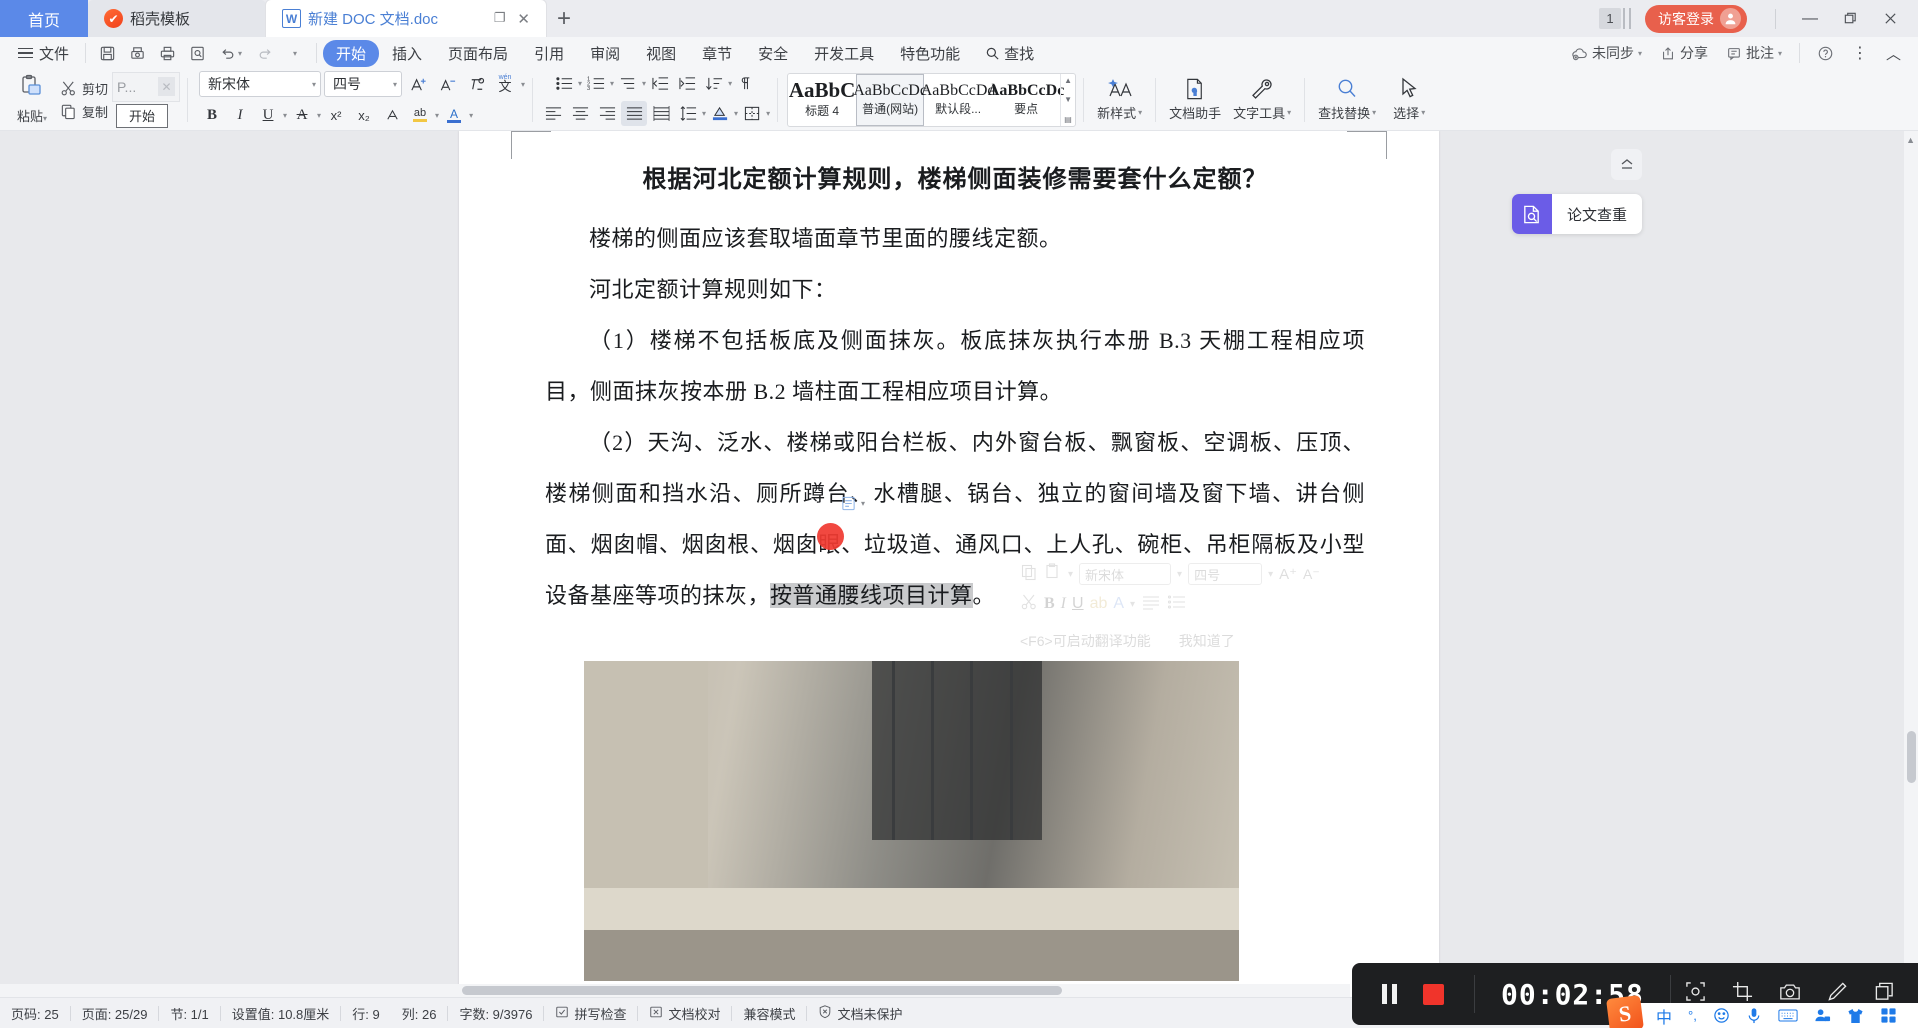 This screenshot has width=1918, height=1028. I want to click on style-item-heading4: AaBbC 标题 4, so click(822, 100).